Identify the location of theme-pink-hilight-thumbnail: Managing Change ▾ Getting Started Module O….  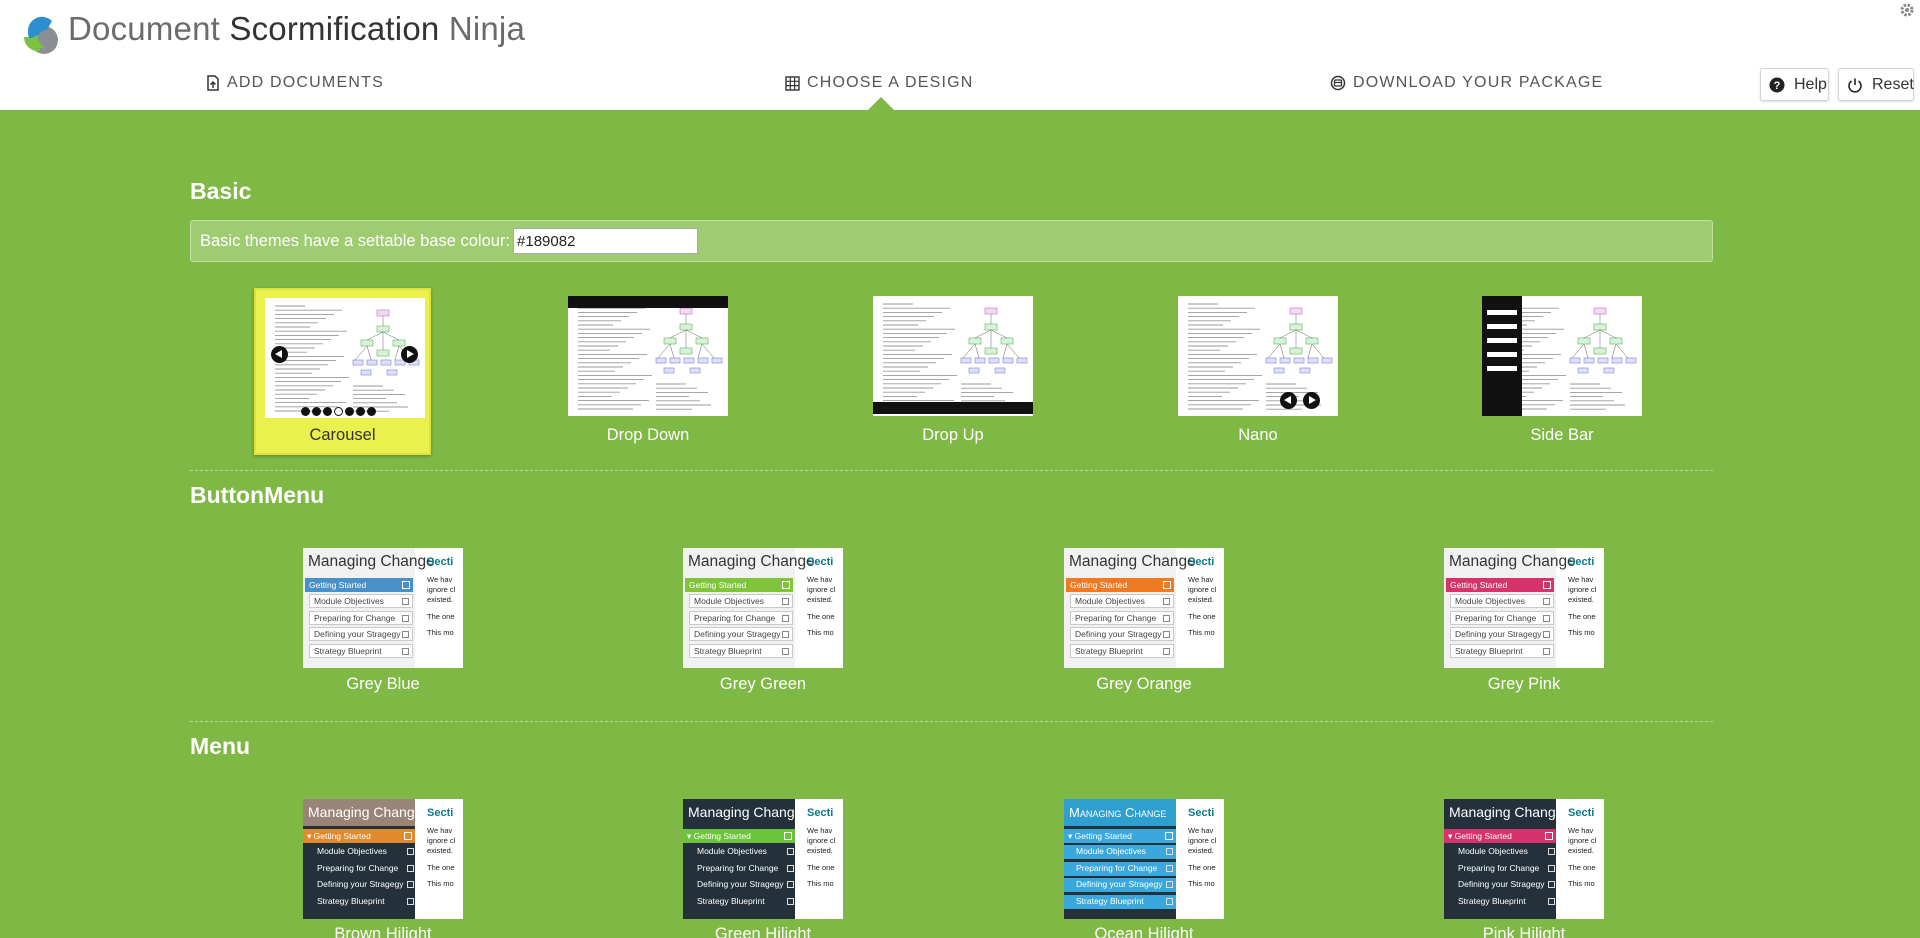
(1524, 859).